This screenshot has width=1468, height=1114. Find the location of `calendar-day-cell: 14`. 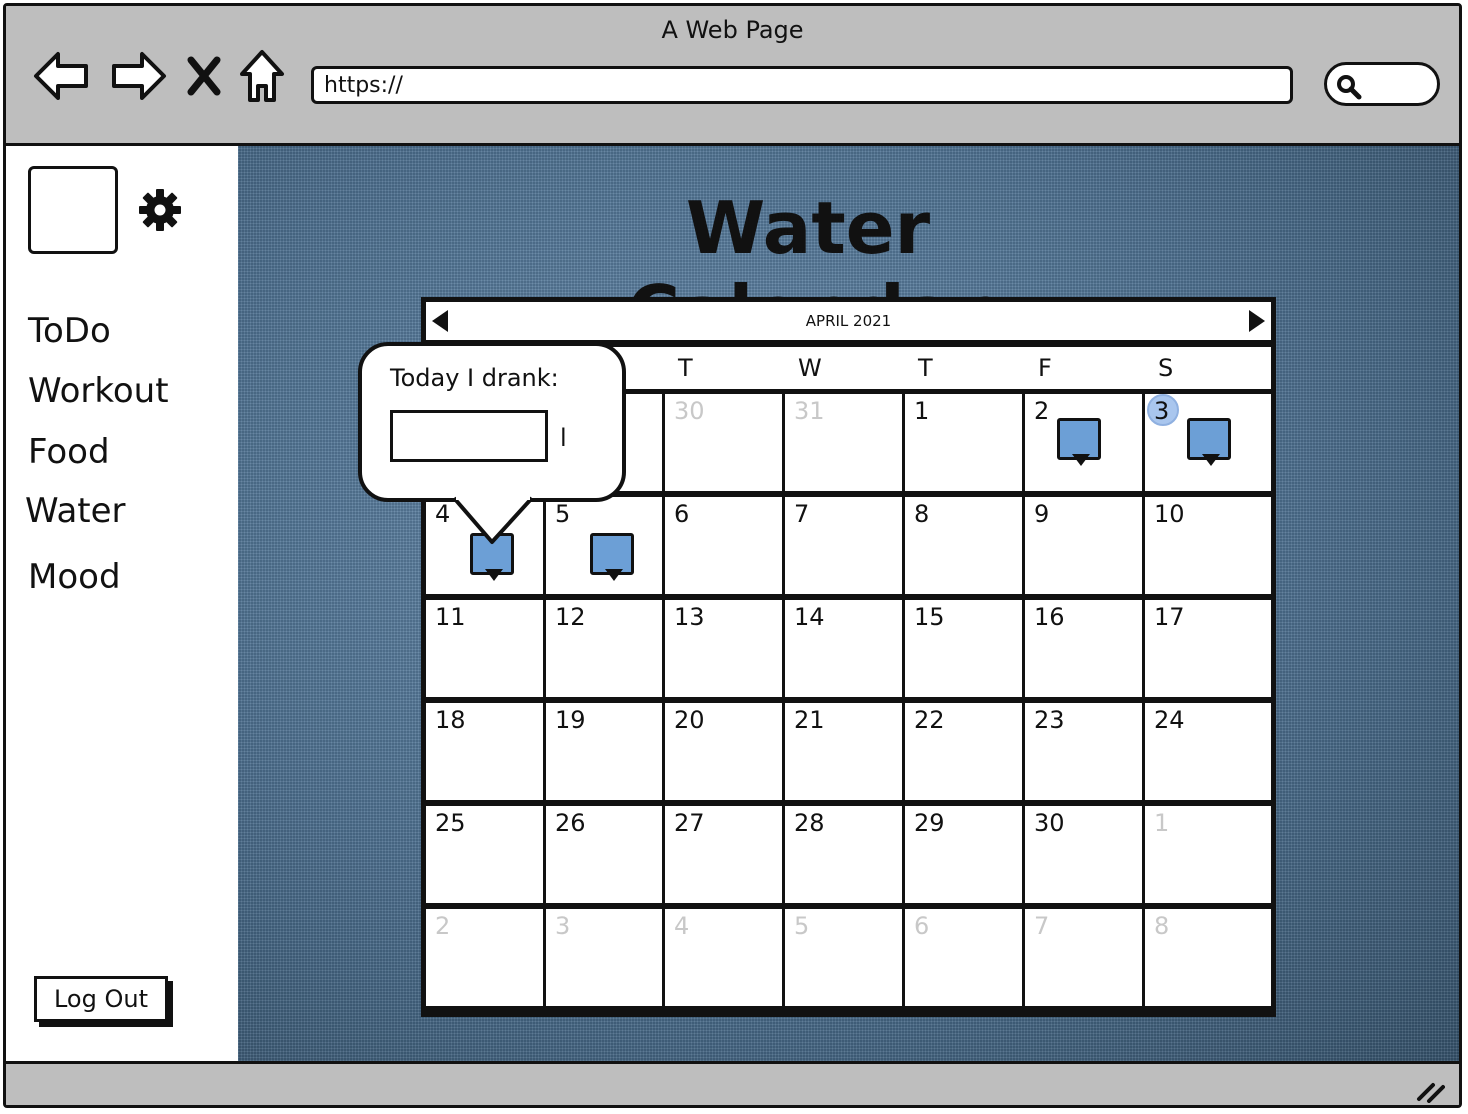

calendar-day-cell: 14 is located at coordinates (843, 648).